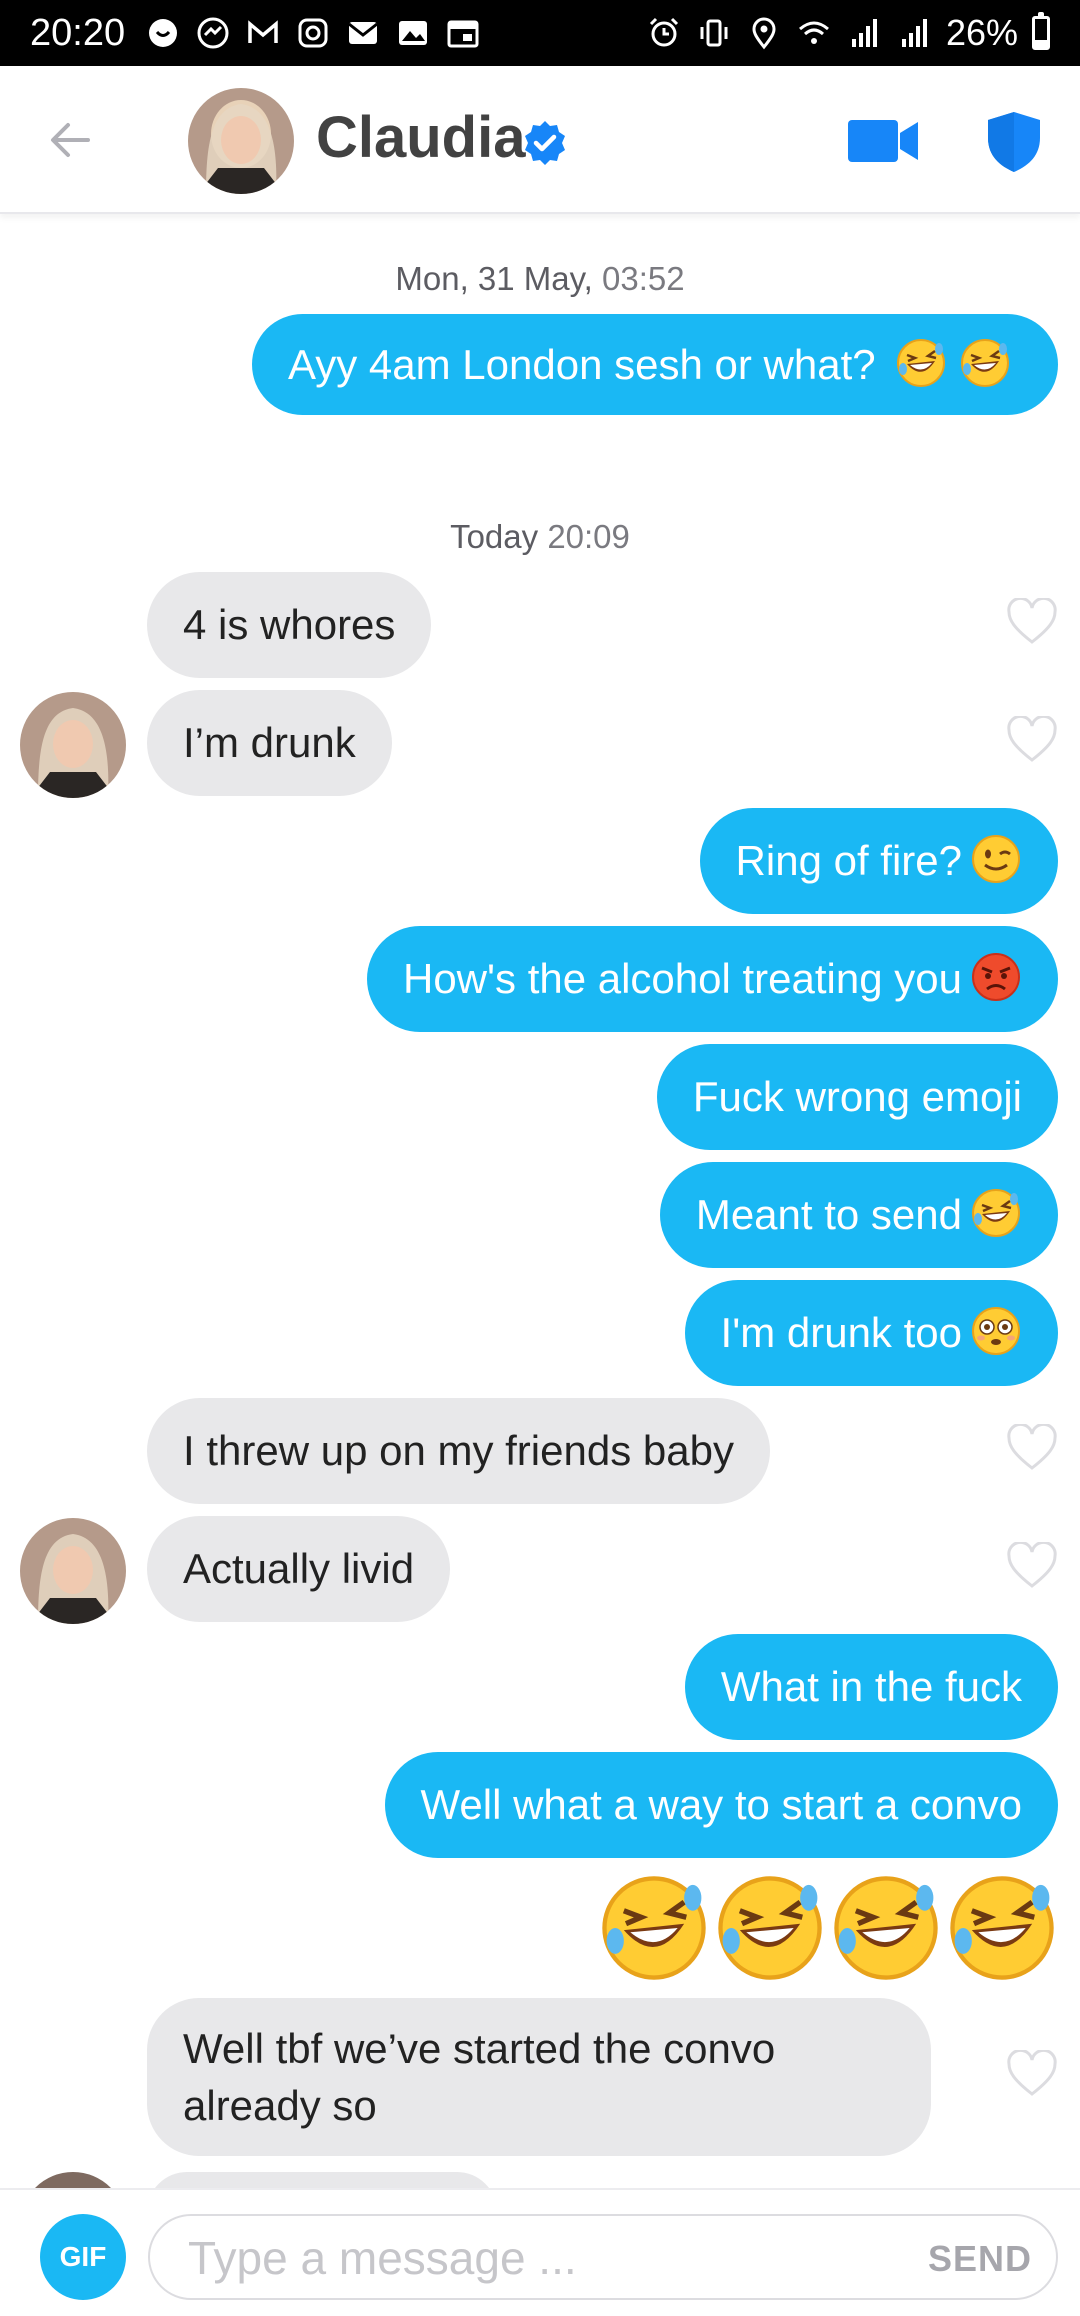  What do you see at coordinates (540, 536) in the screenshot?
I see `message-timestamp: Today 20:09` at bounding box center [540, 536].